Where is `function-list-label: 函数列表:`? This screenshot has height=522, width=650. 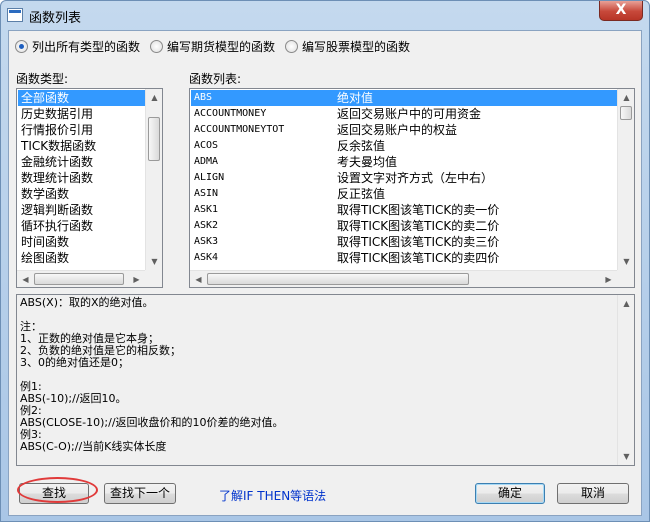
function-list-label: 函数列表: is located at coordinates (215, 79).